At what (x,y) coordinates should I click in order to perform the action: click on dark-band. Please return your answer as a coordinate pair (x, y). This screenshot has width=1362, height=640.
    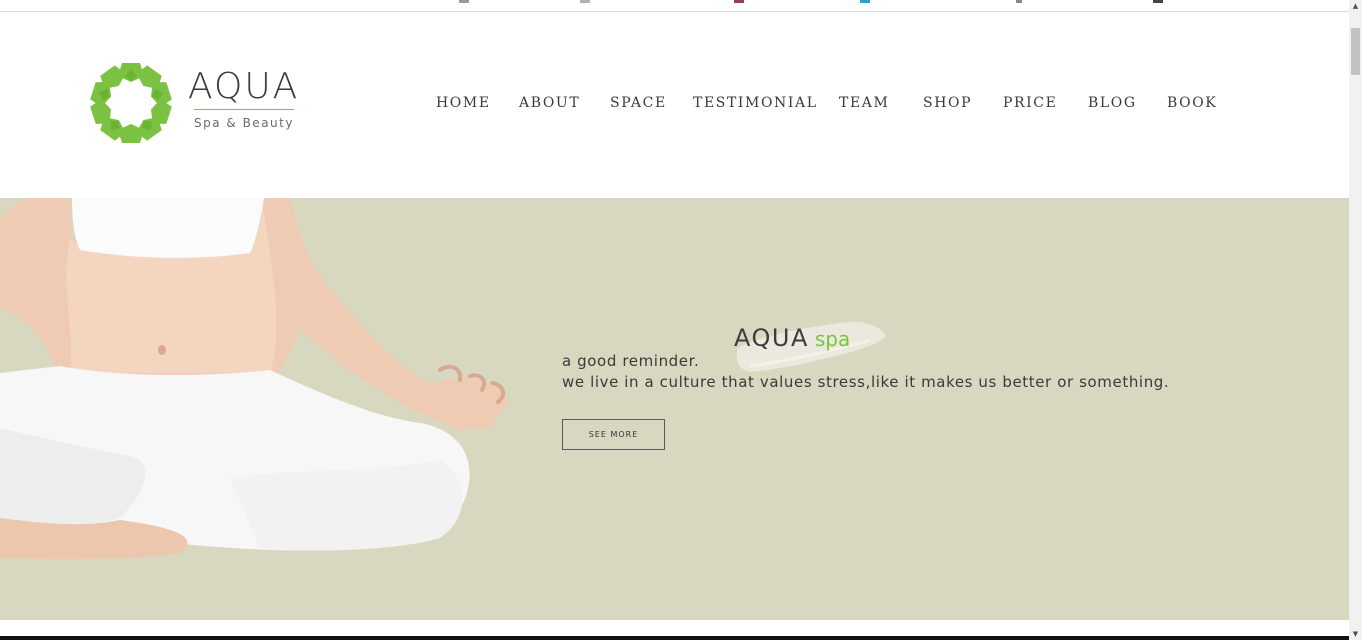
    Looking at the image, I should click on (674, 638).